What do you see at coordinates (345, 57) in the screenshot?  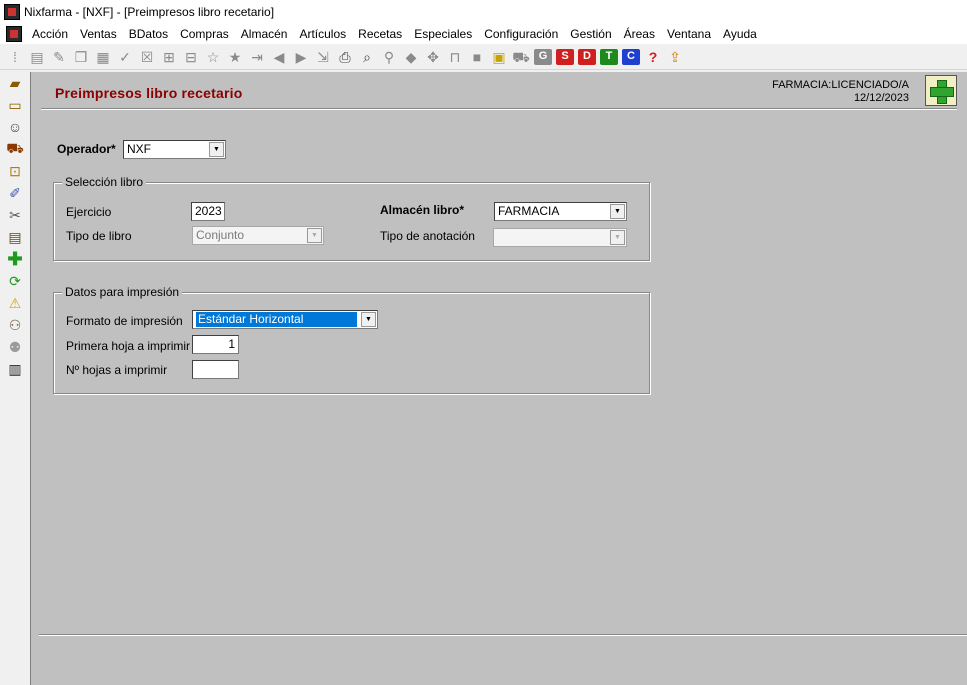 I see `print-icon: ⎙` at bounding box center [345, 57].